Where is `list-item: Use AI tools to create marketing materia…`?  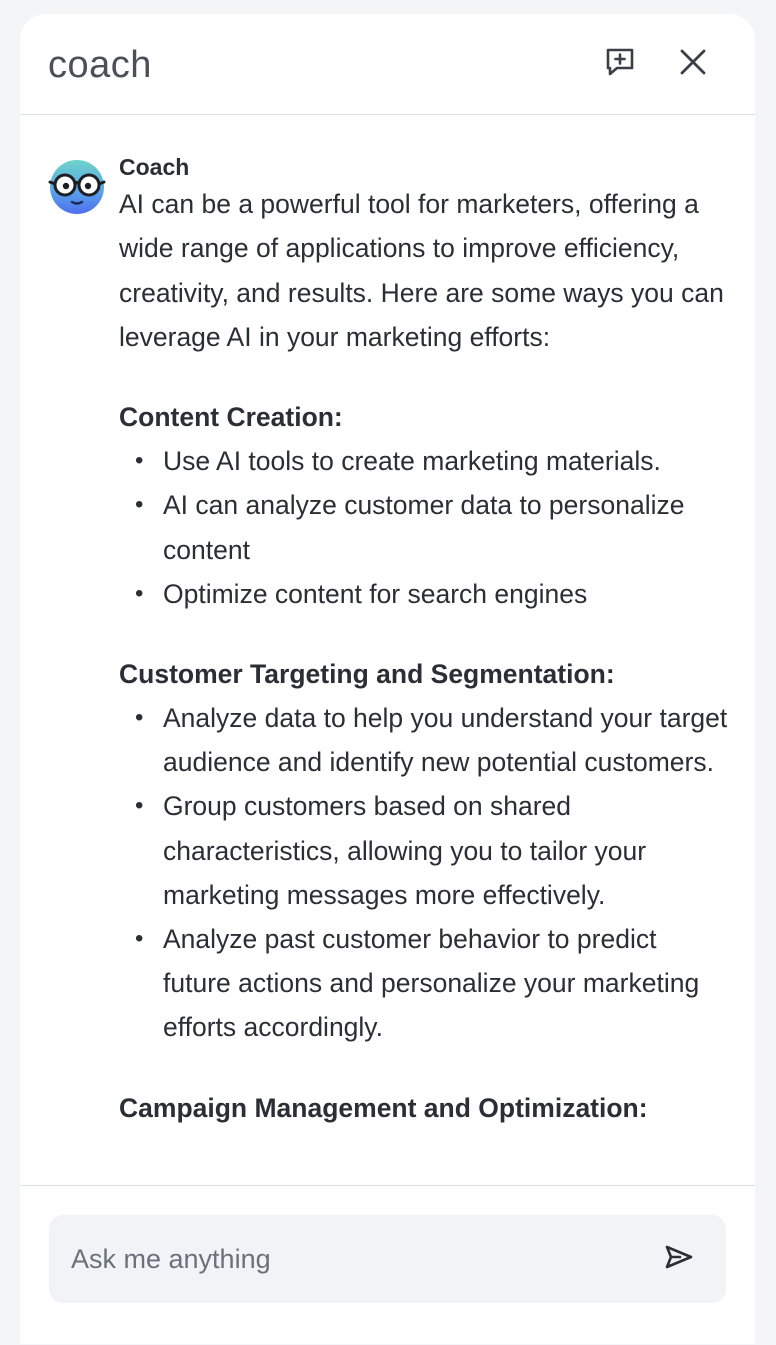 list-item: Use AI tools to create marketing materia… is located at coordinates (424, 461).